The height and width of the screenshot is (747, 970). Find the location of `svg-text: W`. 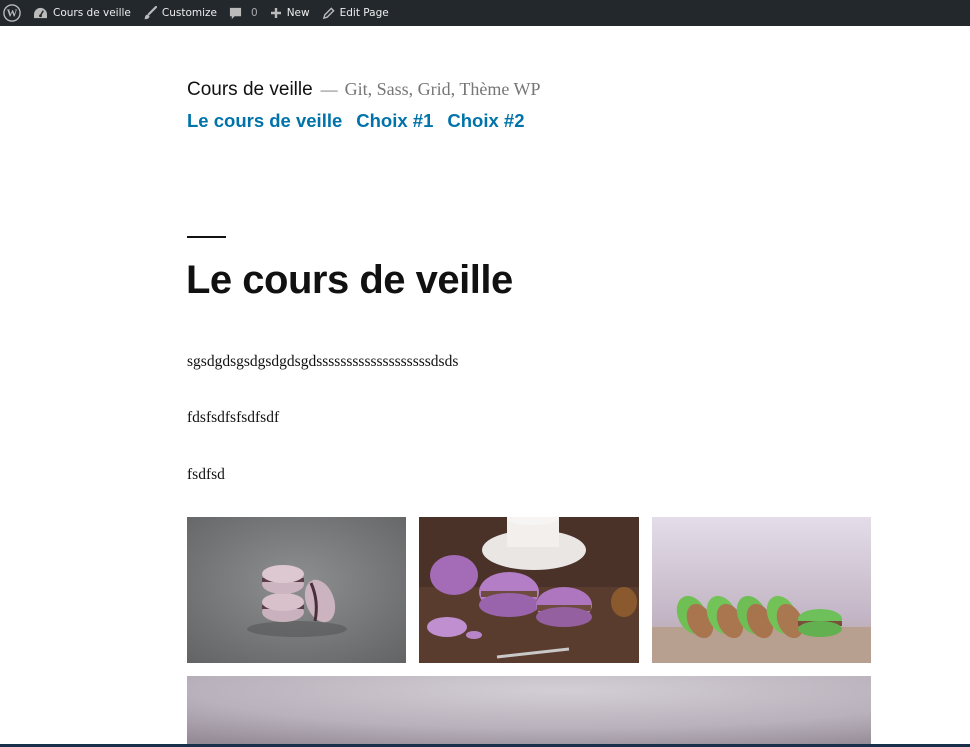

svg-text: W is located at coordinates (12, 14).